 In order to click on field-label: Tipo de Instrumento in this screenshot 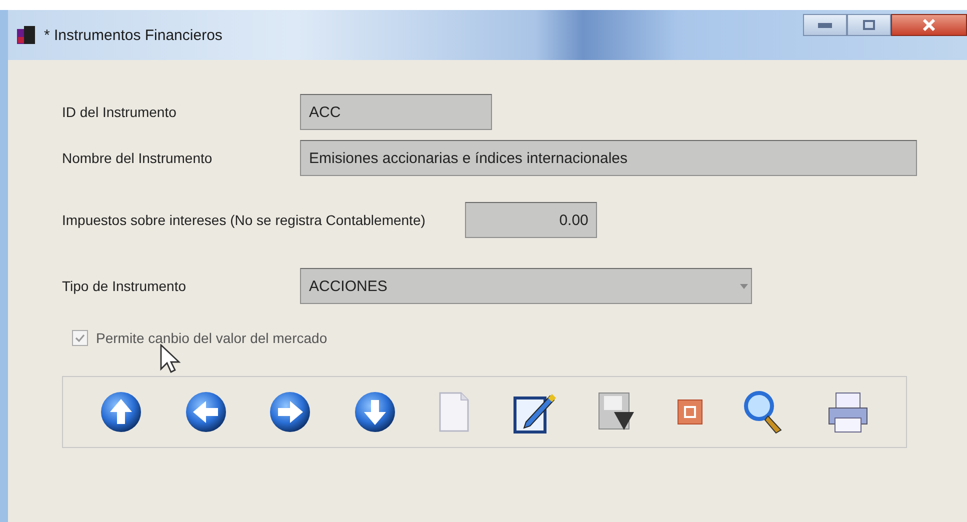, I will do `click(124, 286)`.